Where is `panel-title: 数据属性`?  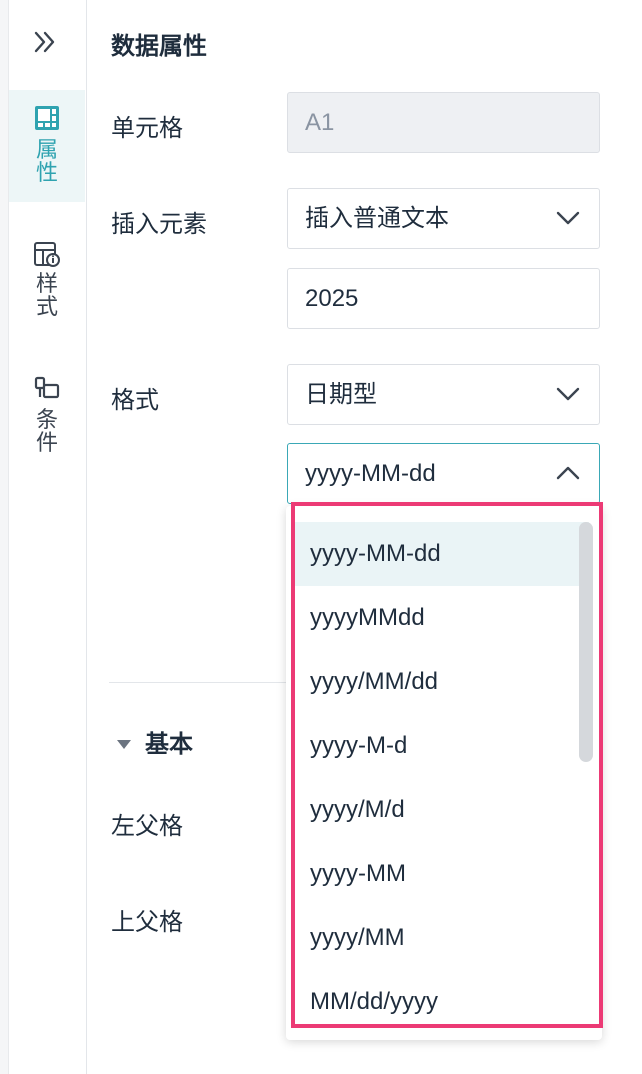 panel-title: 数据属性 is located at coordinates (159, 46).